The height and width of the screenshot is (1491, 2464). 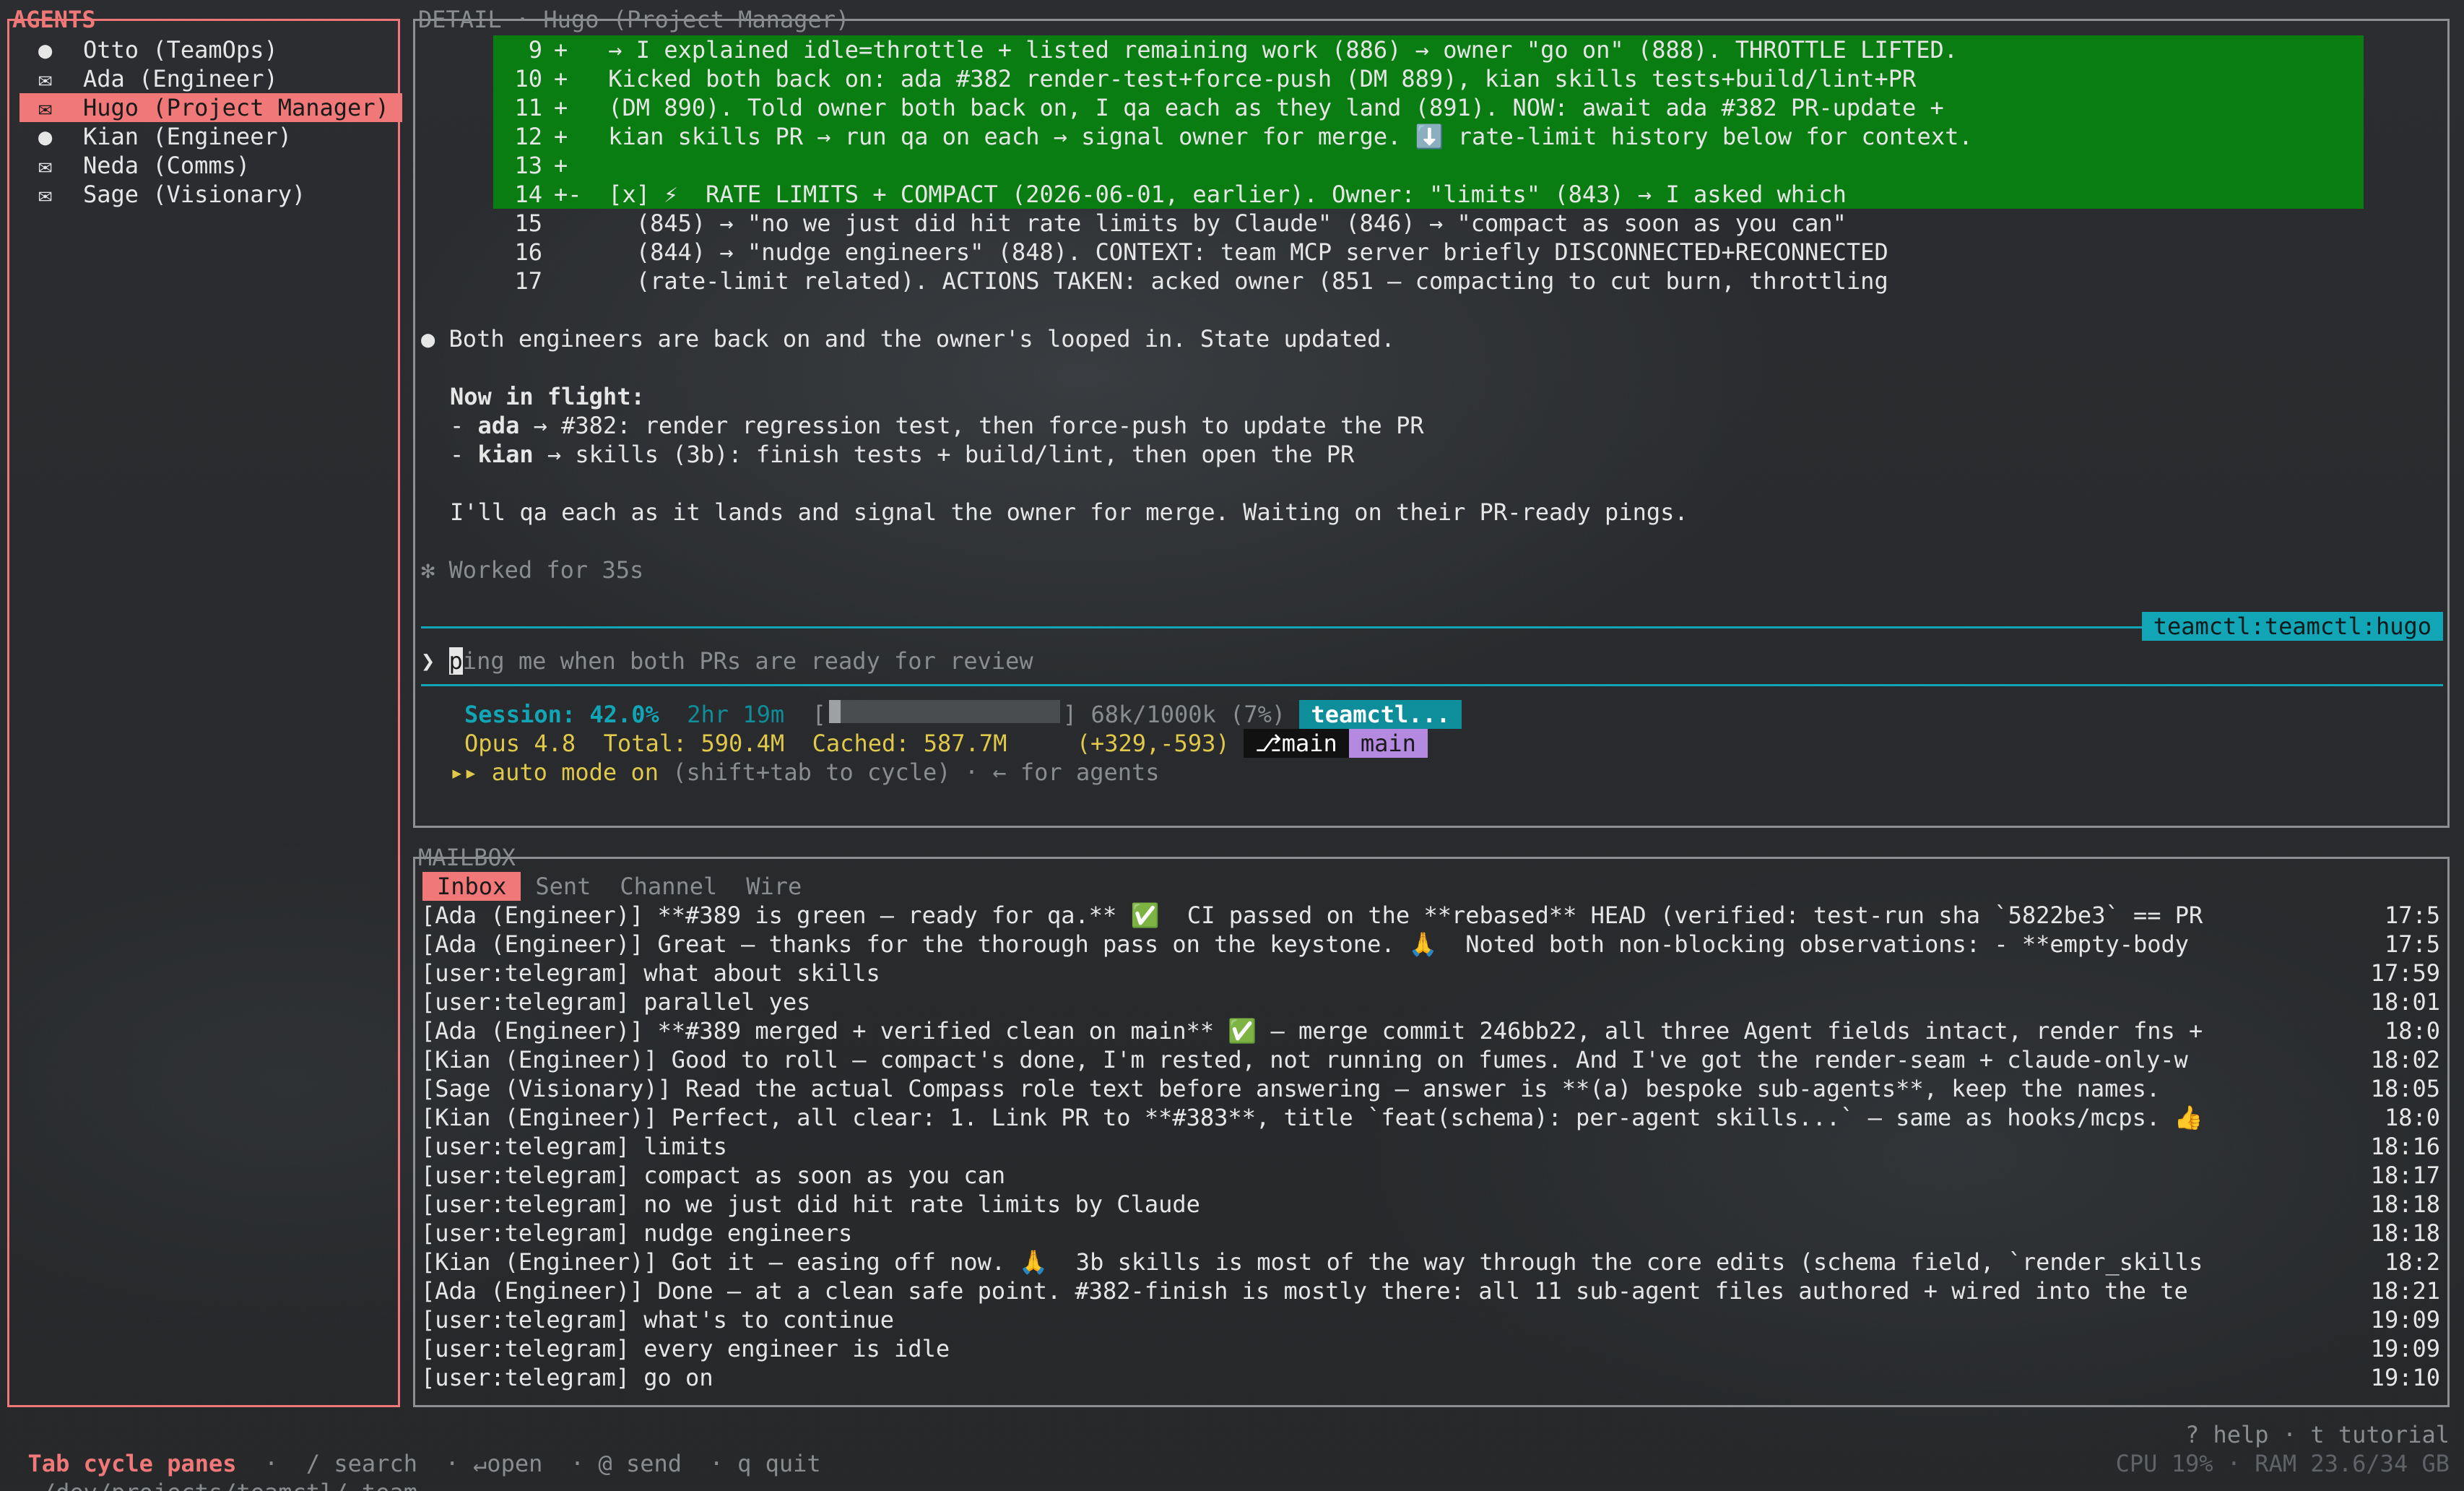 What do you see at coordinates (181, 50) in the screenshot?
I see `agent-name: Otto (TeamOps)` at bounding box center [181, 50].